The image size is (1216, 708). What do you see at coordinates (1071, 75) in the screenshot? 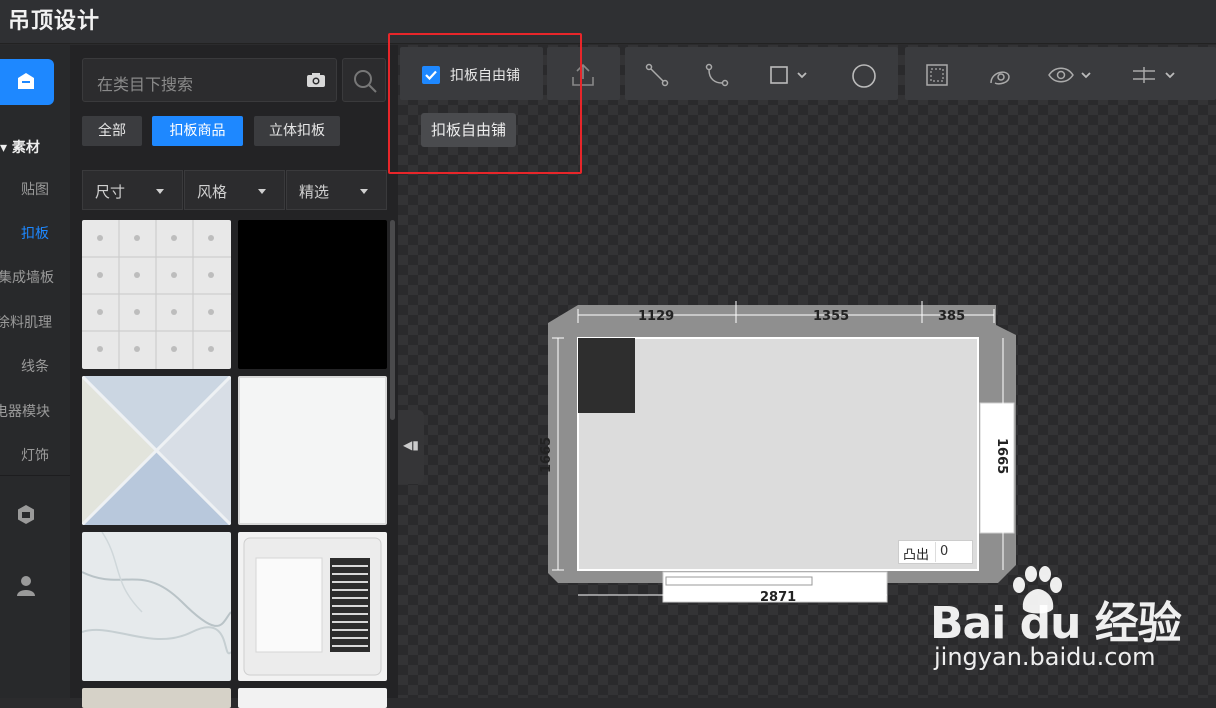
I see `eye-icon` at bounding box center [1071, 75].